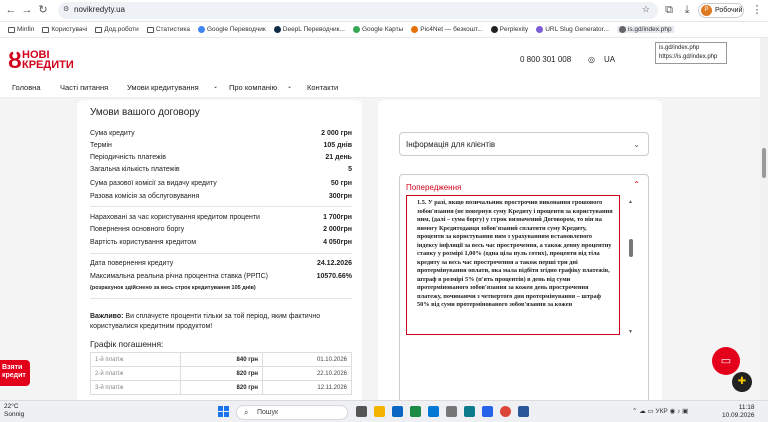 The image size is (768, 422). I want to click on download-icon: ⤓, so click(687, 10).